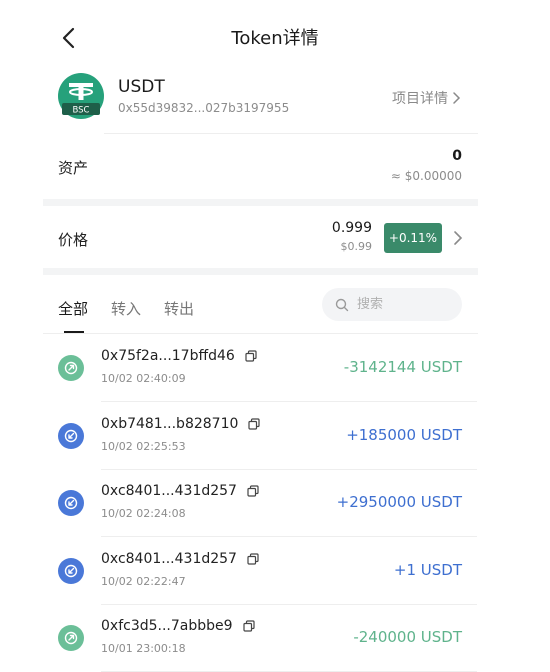  Describe the element at coordinates (402, 304) in the screenshot. I see `search-input` at that location.